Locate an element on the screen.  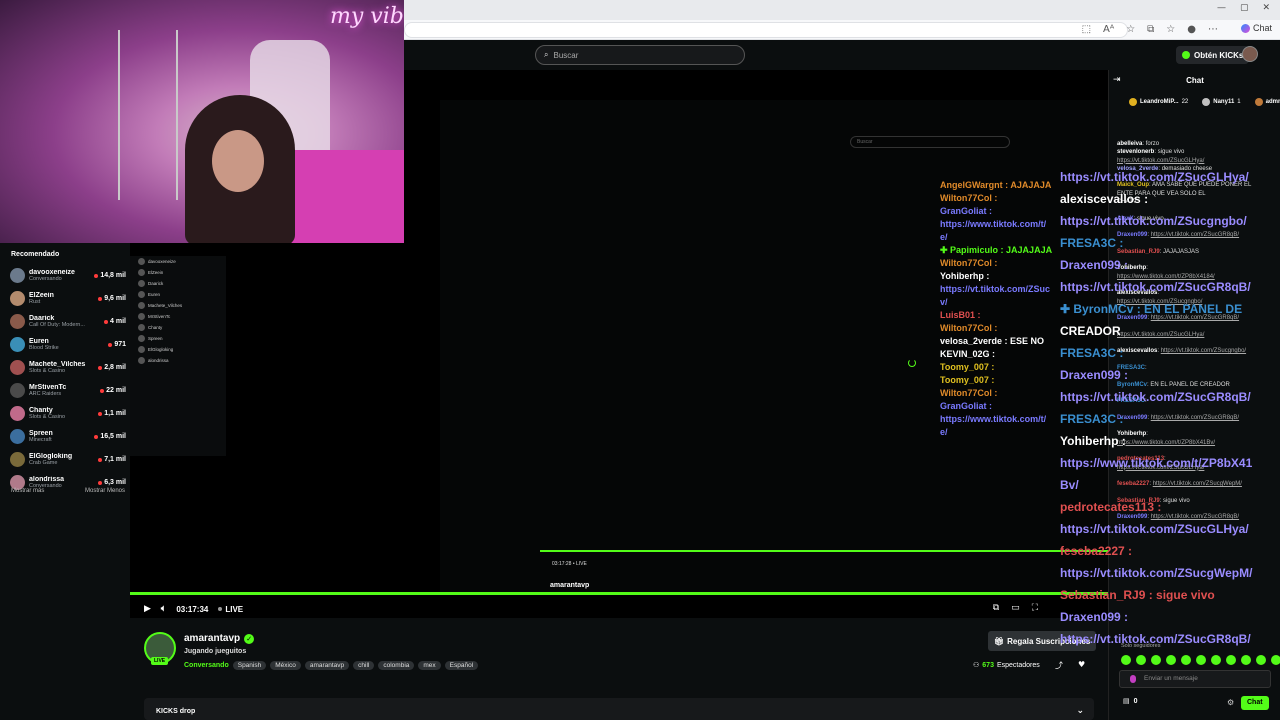
progress-bar is located at coordinates (619, 593).